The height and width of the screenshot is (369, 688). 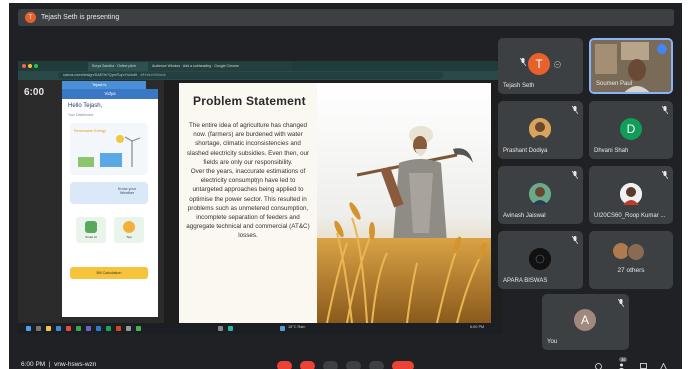 What do you see at coordinates (557, 64) in the screenshot?
I see `more-options-icon` at bounding box center [557, 64].